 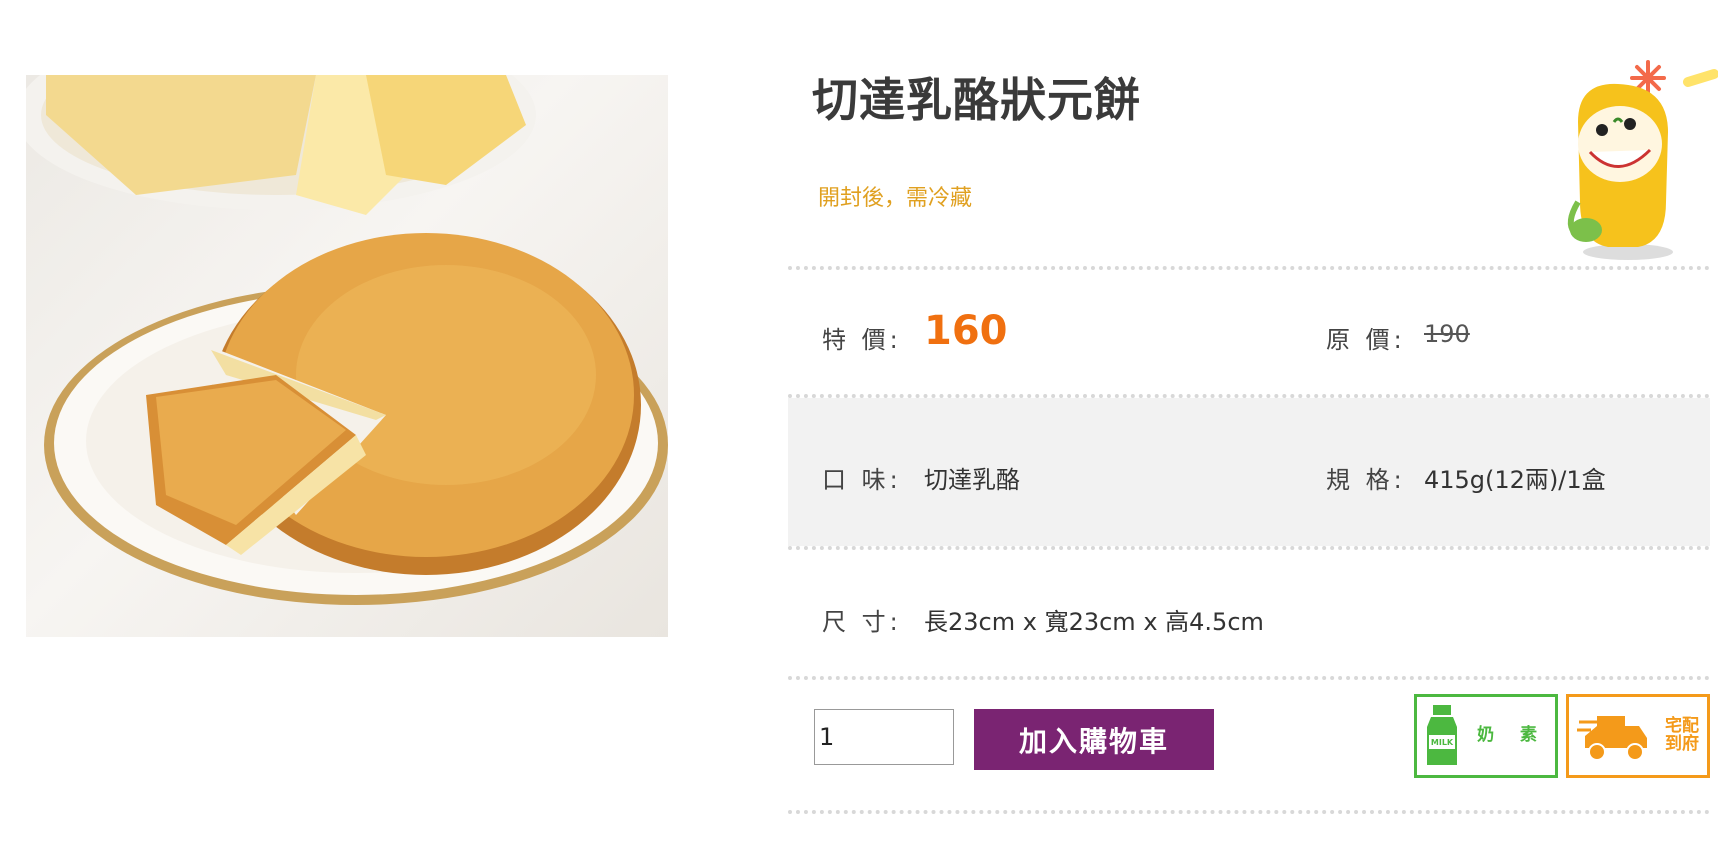 I want to click on spec-label: 規 格:, so click(x=1366, y=480).